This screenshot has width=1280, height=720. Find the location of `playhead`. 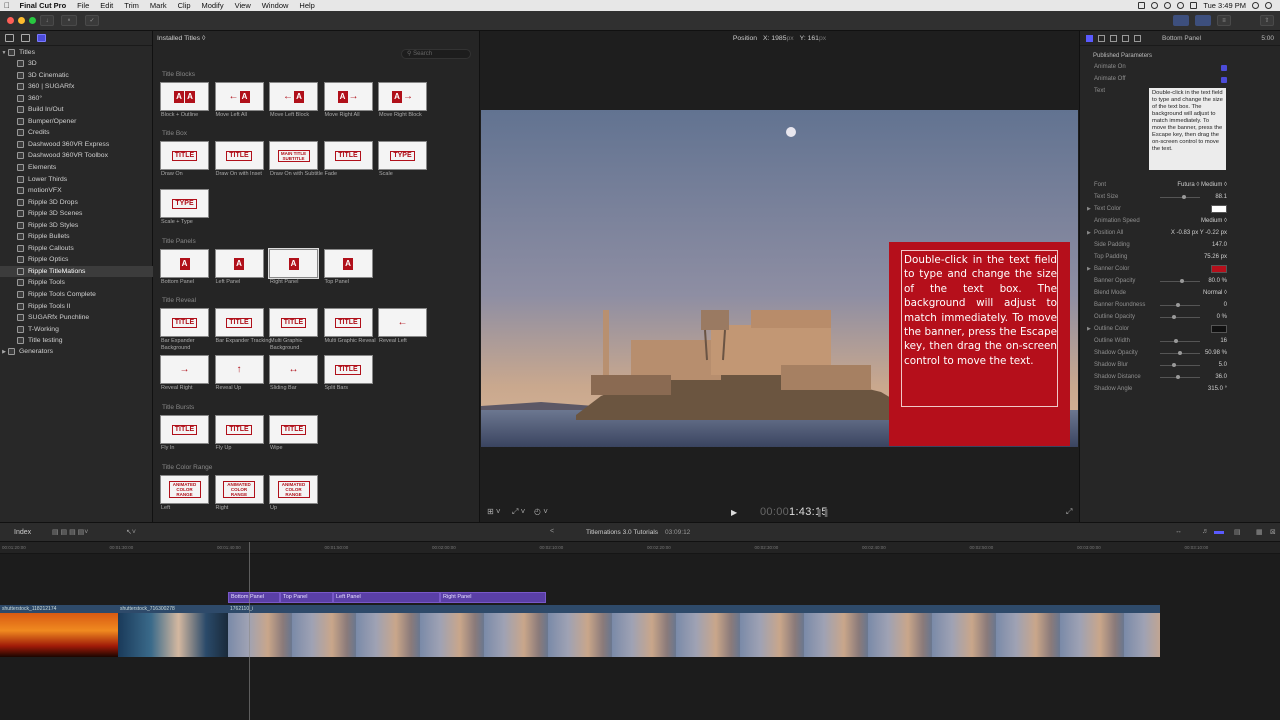

playhead is located at coordinates (249, 631).